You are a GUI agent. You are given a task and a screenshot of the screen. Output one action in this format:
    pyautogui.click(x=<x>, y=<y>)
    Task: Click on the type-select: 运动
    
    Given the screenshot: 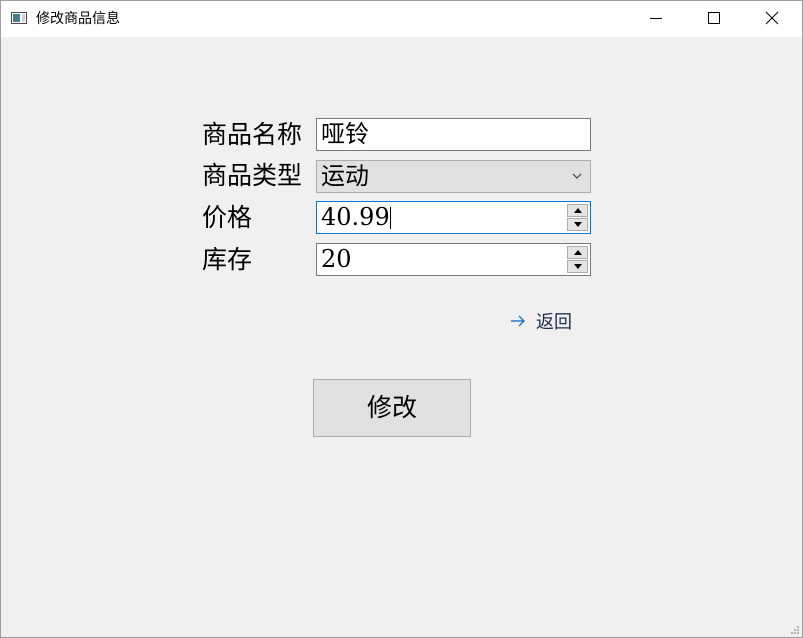 What is the action you would take?
    pyautogui.click(x=453, y=176)
    